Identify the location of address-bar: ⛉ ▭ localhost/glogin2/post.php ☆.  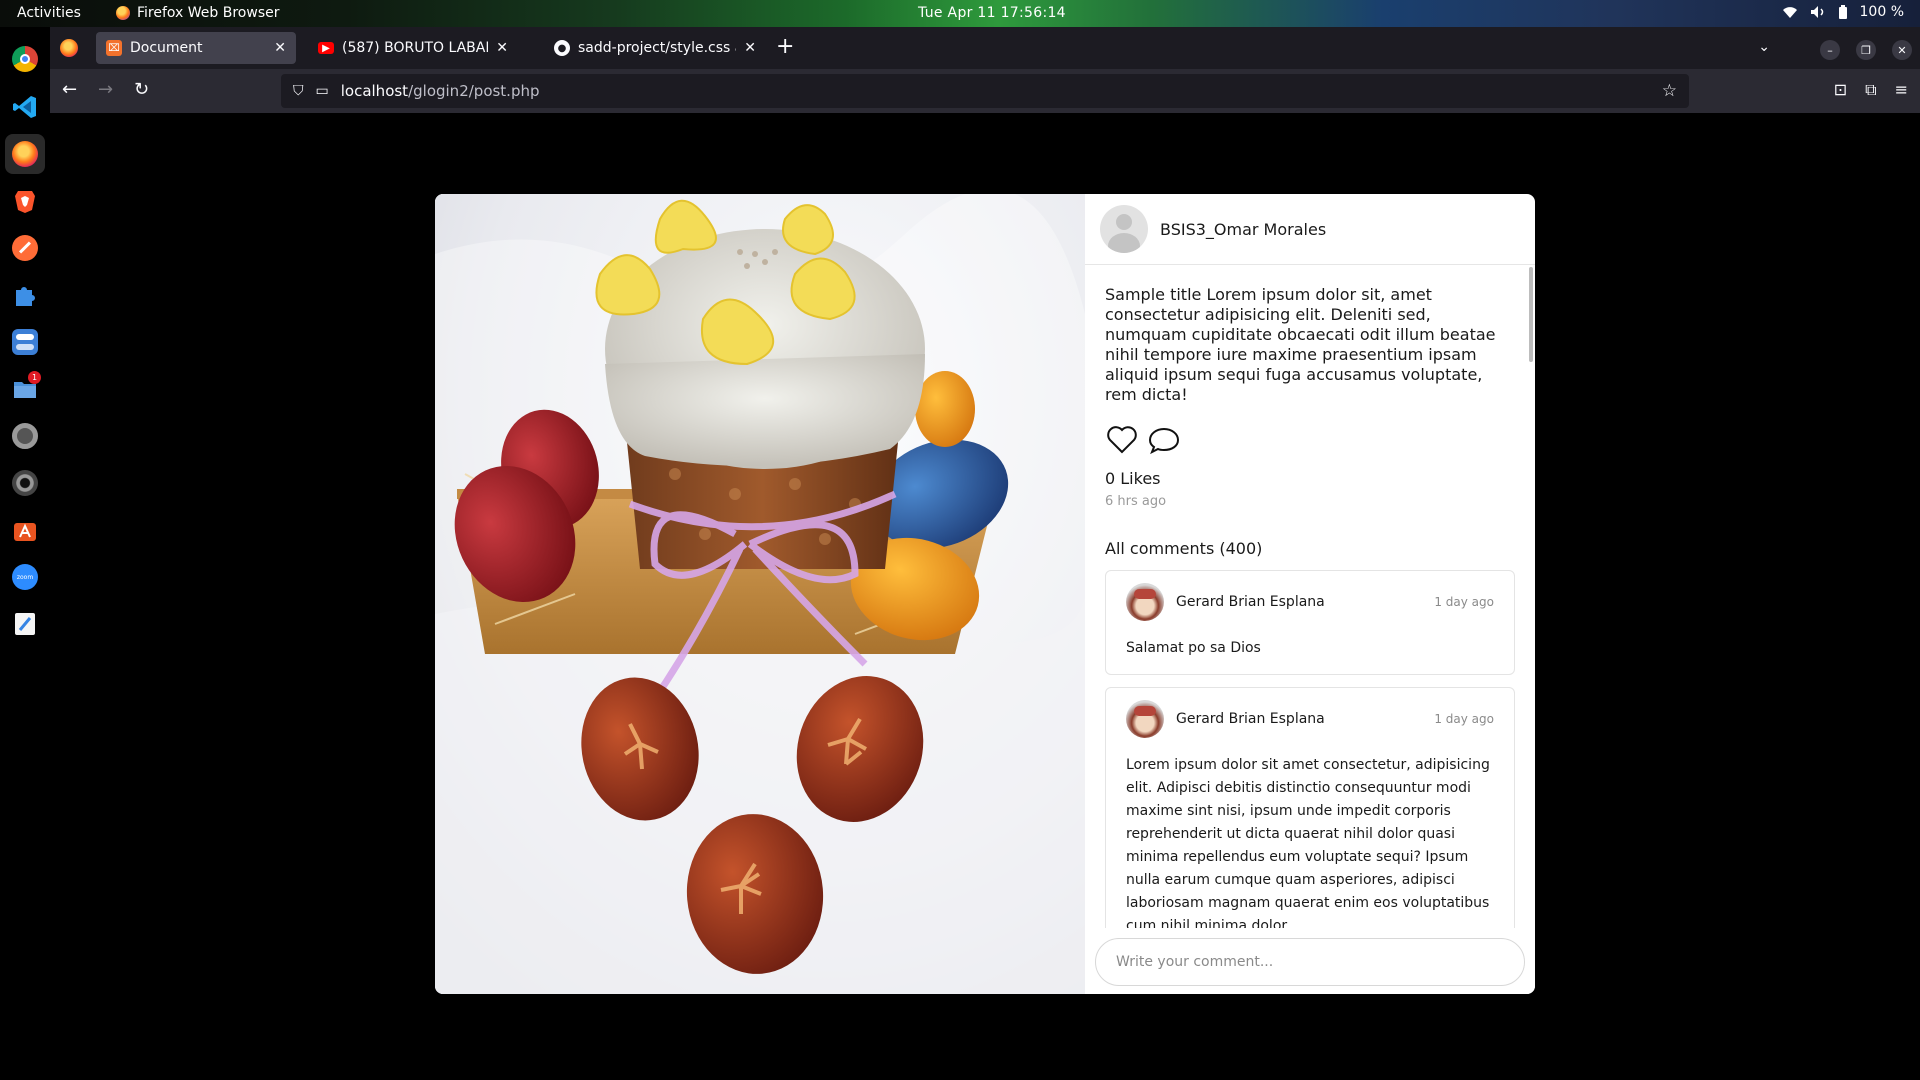
(985, 91).